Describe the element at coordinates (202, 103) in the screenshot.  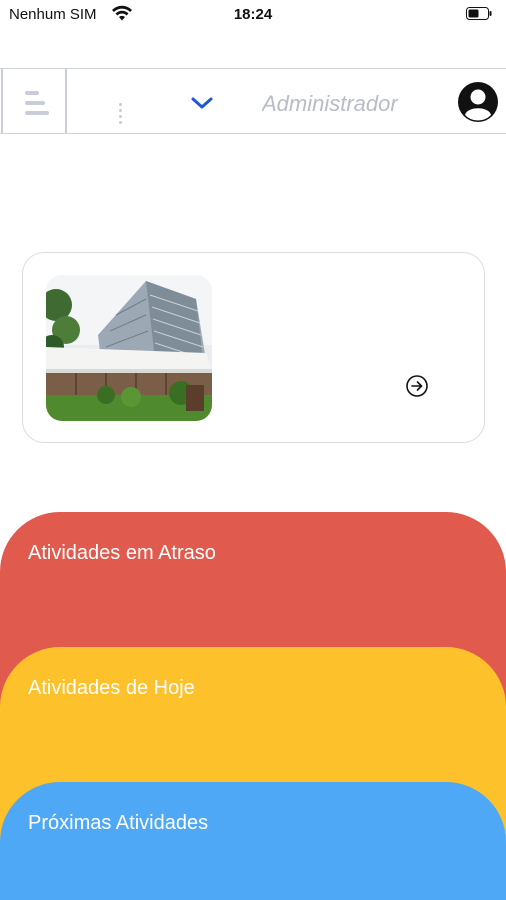
I see `chevron-down-icon` at that location.